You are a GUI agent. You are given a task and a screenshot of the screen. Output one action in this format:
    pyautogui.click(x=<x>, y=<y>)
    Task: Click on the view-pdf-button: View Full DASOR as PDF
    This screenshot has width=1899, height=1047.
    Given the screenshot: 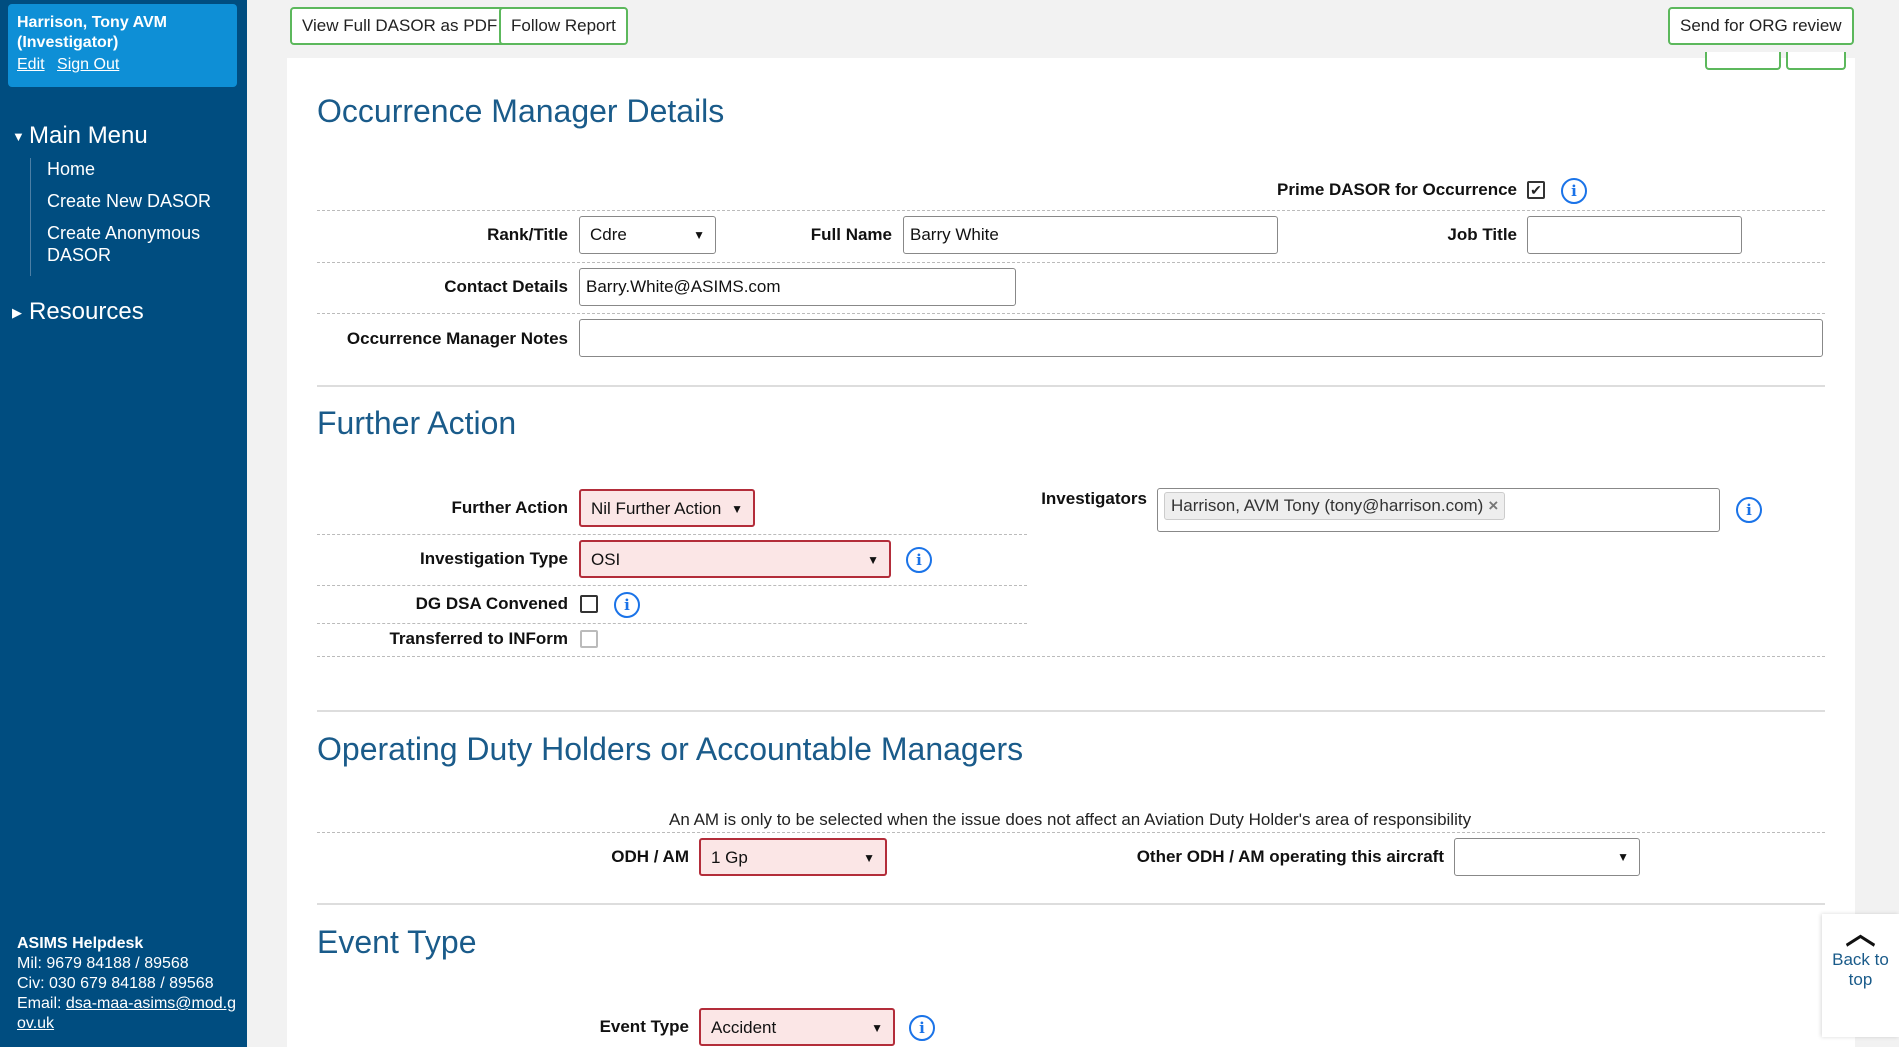 What is the action you would take?
    pyautogui.click(x=400, y=26)
    